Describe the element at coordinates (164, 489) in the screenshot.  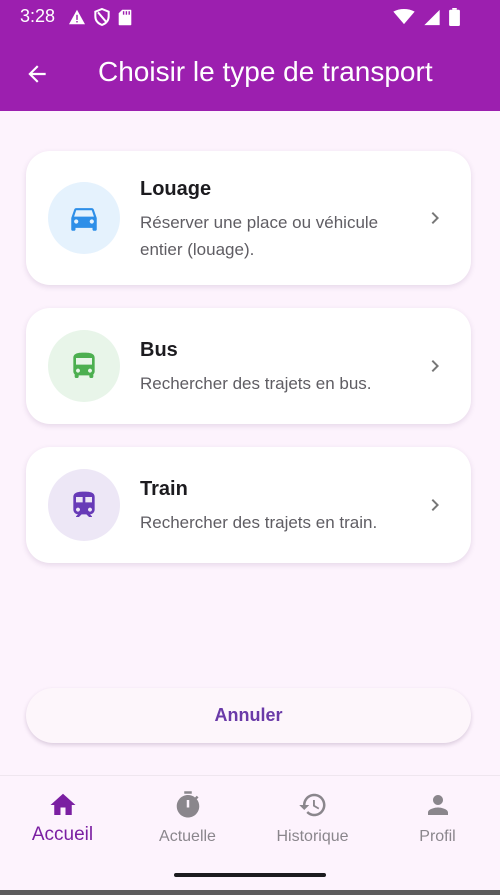
I see `option-title: Train` at that location.